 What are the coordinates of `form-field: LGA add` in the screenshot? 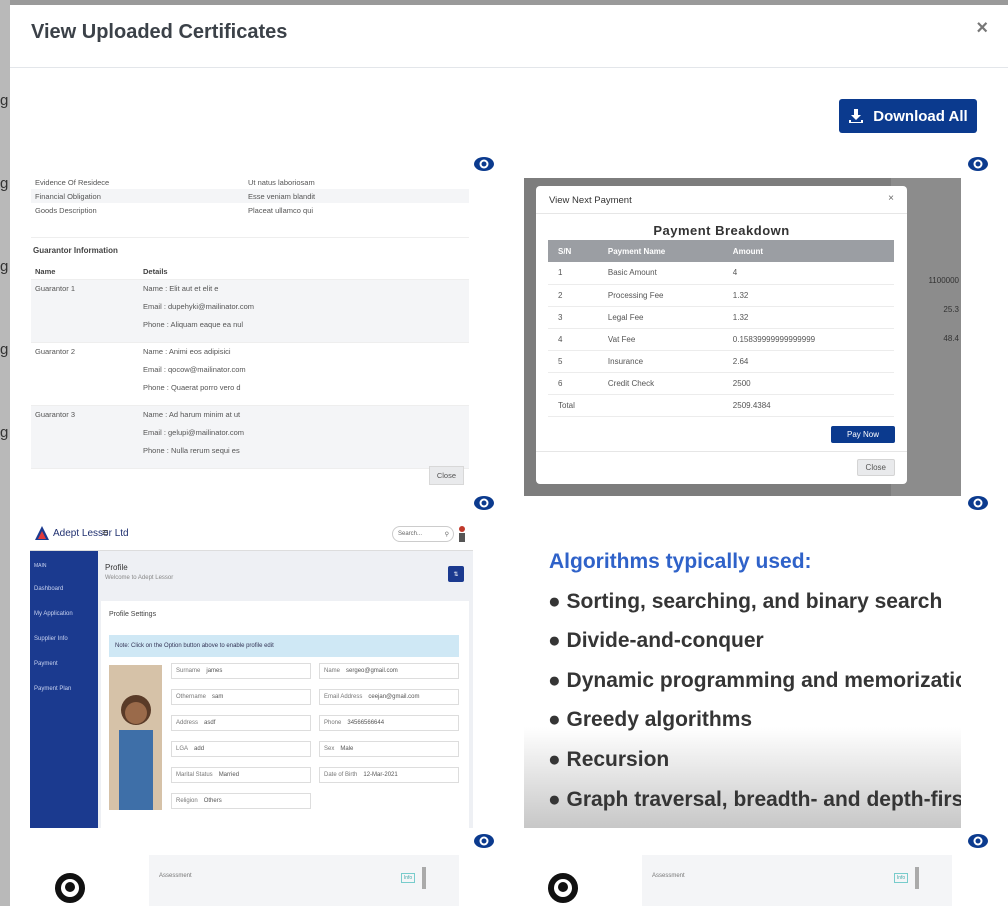 It's located at (241, 749).